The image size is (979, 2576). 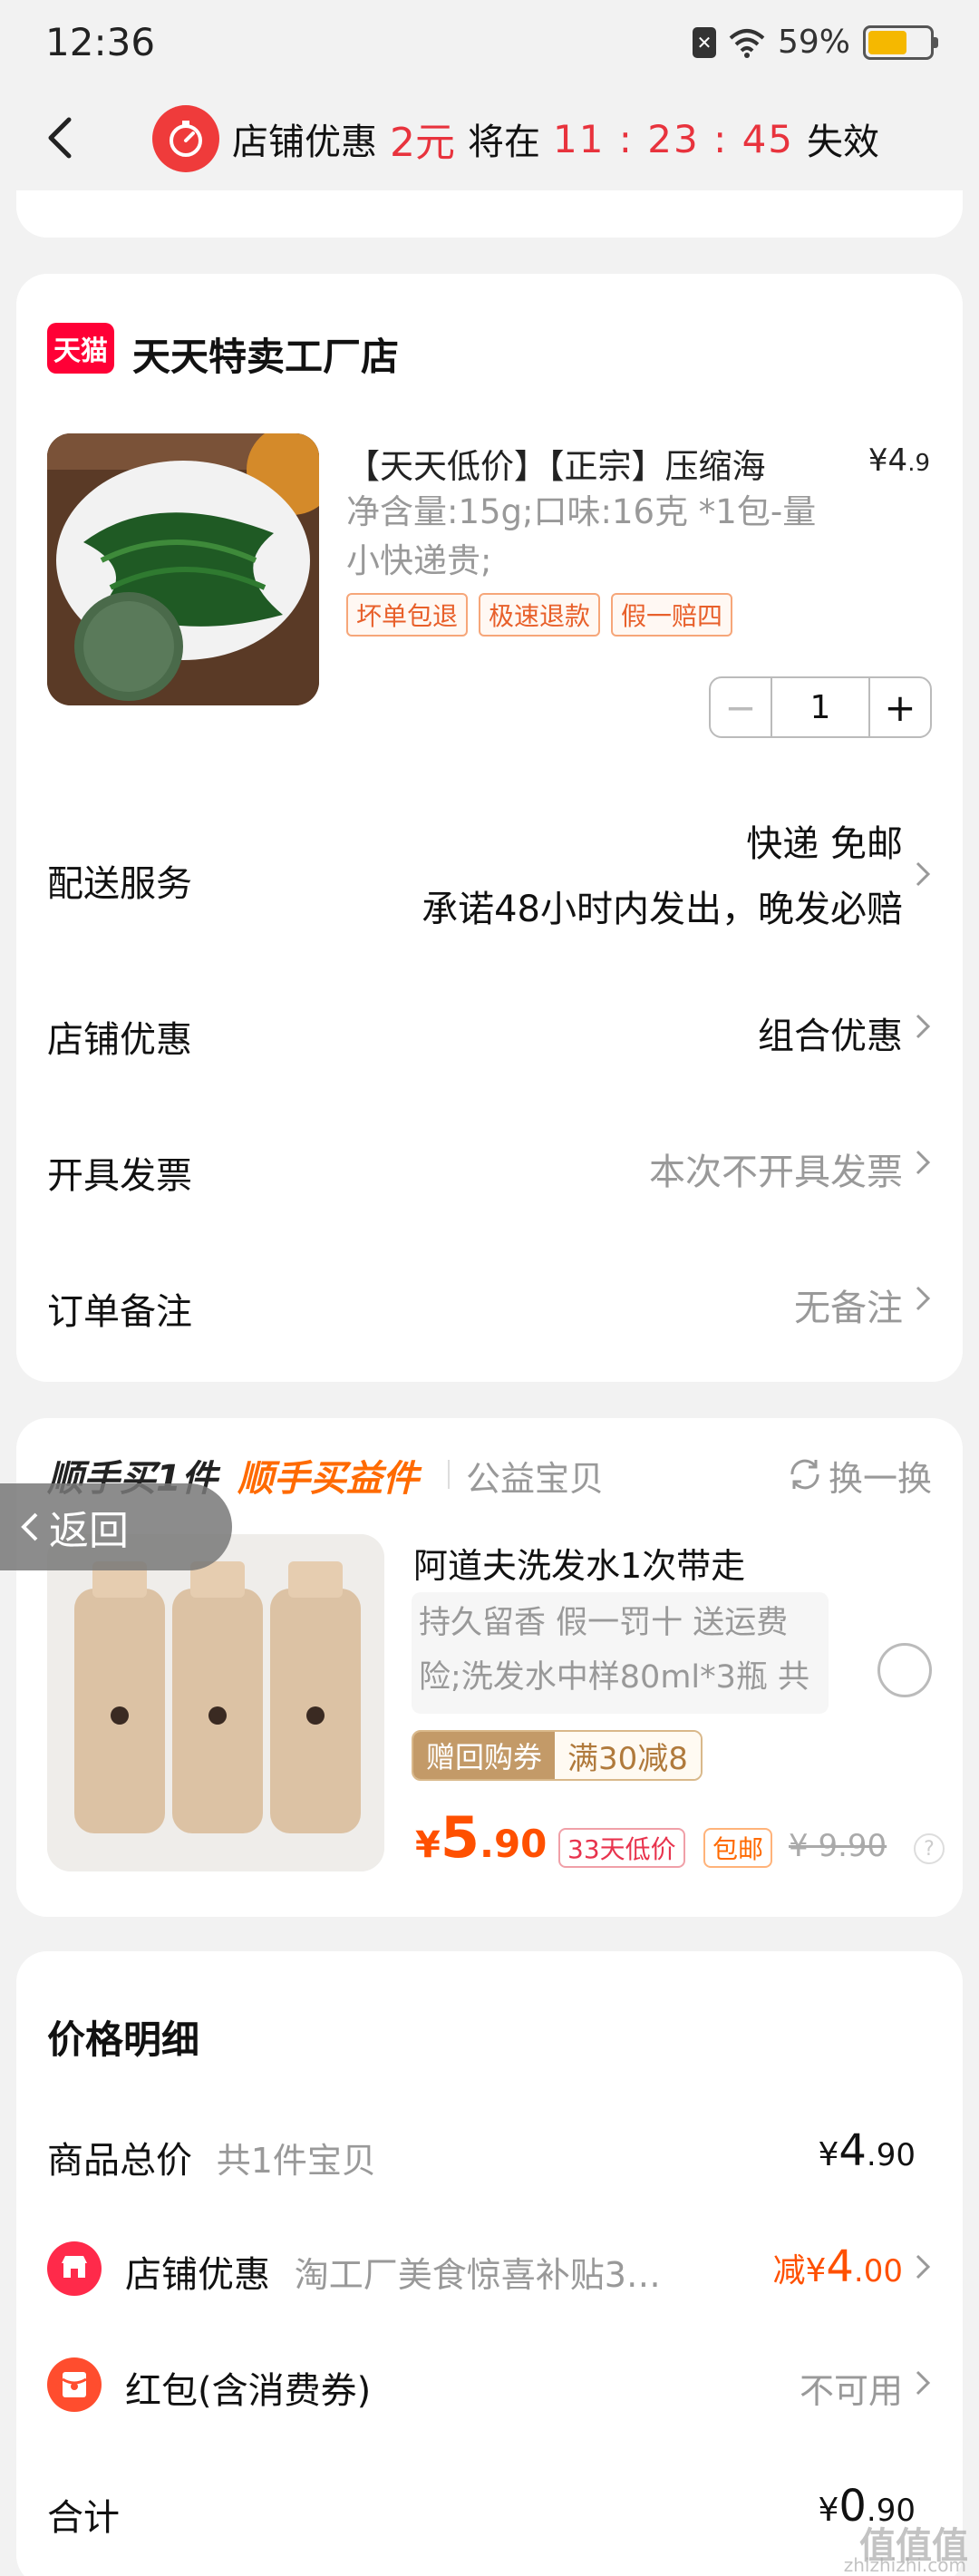 What do you see at coordinates (186, 138) in the screenshot?
I see `stopwatch-icon` at bounding box center [186, 138].